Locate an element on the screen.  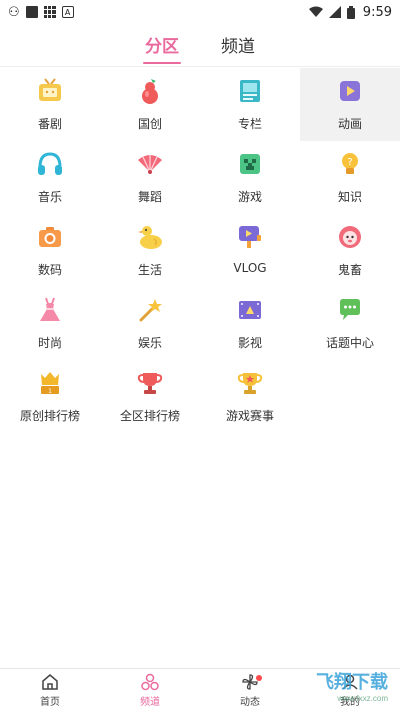
camera-icon is located at coordinates (50, 237).